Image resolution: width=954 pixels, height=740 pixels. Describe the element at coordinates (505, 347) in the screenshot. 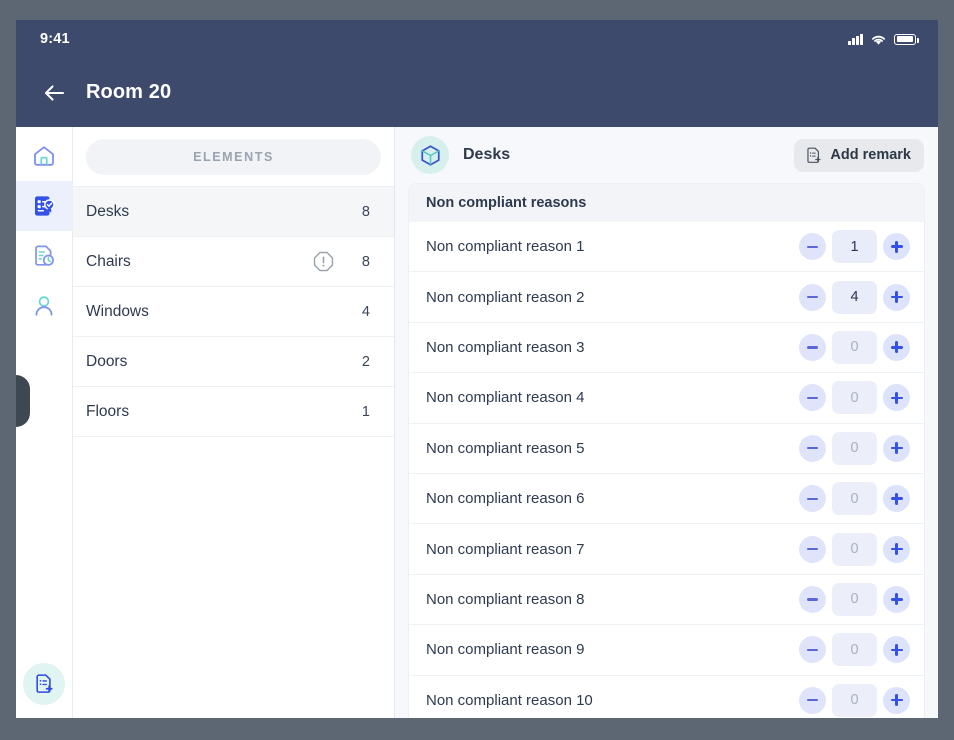

I see `reason-label: Non compliant reason 3` at that location.